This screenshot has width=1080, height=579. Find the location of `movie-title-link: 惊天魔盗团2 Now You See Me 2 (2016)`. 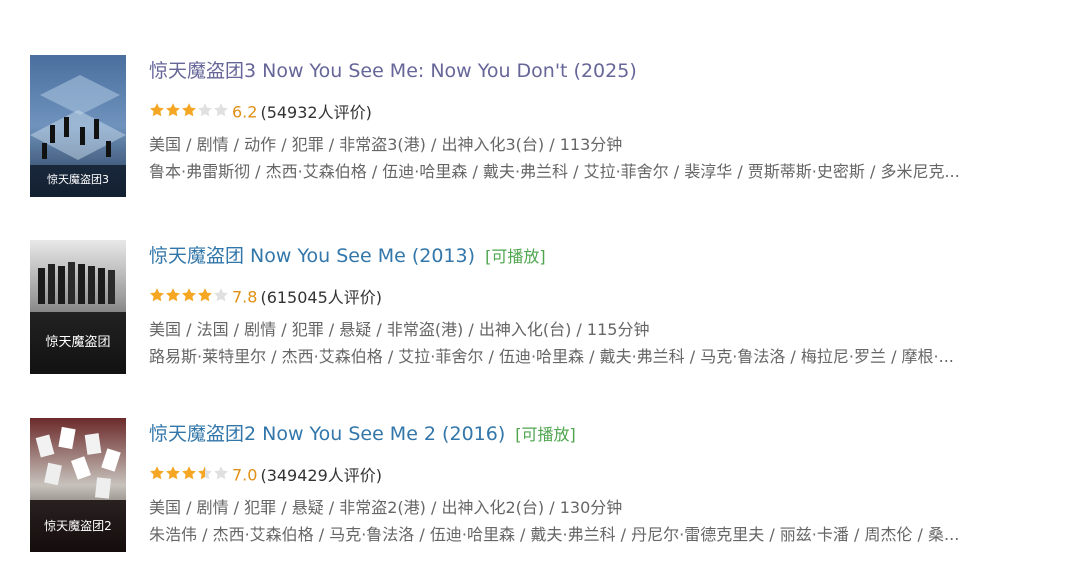

movie-title-link: 惊天魔盗团2 Now You See Me 2 (2016) is located at coordinates (327, 434).